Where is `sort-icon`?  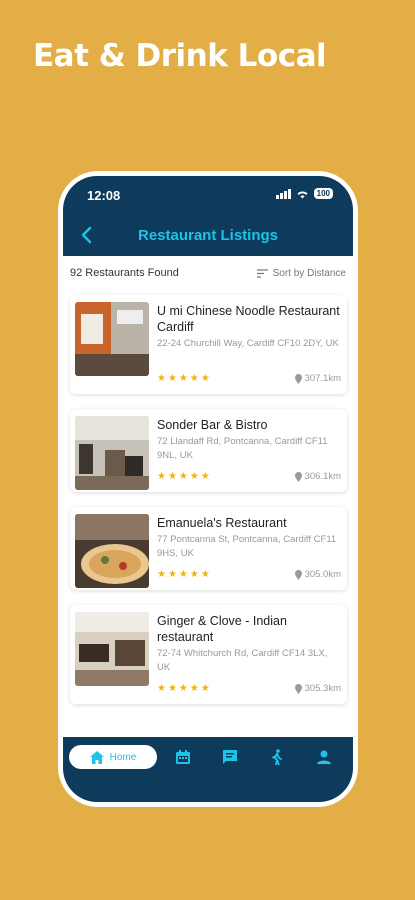
sort-icon is located at coordinates (262, 273).